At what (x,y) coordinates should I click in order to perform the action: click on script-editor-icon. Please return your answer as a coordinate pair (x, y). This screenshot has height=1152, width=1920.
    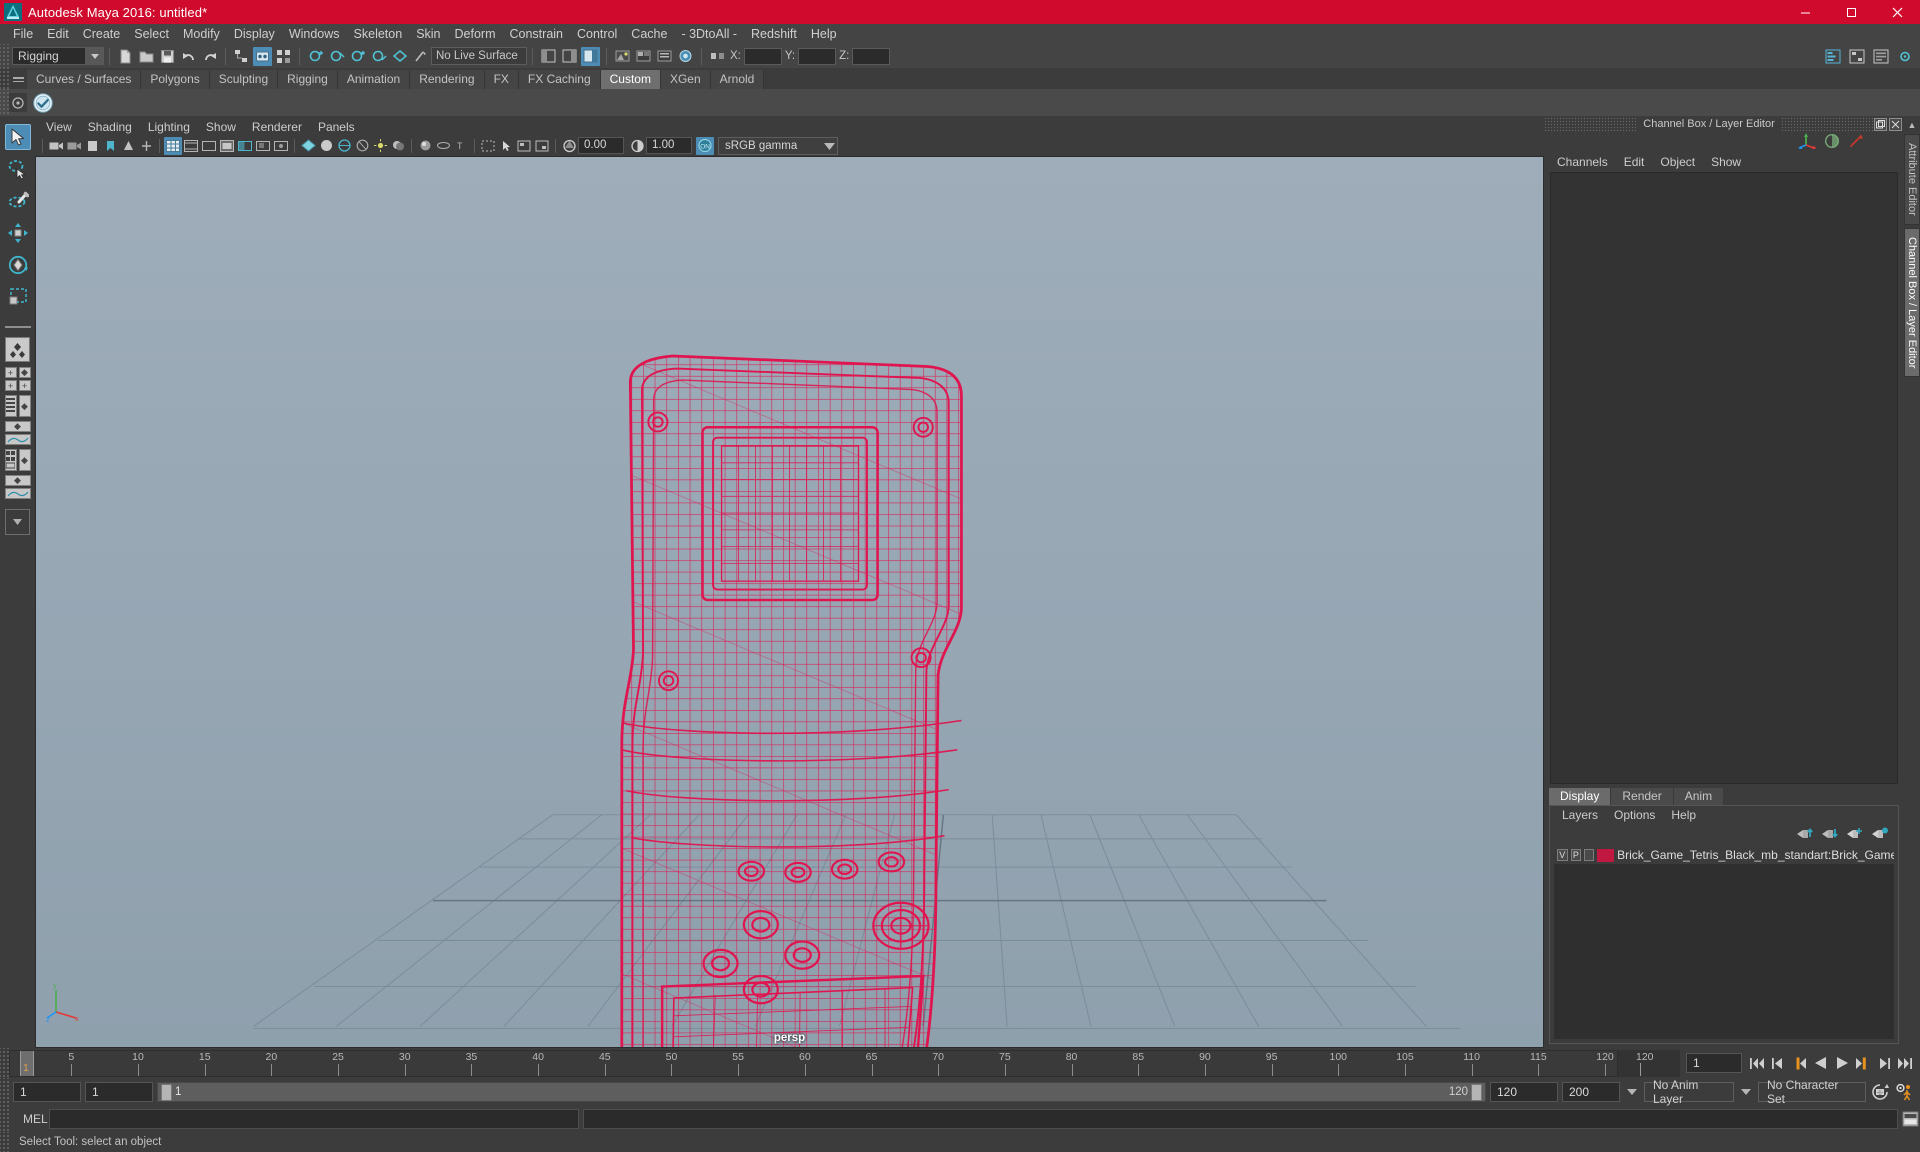
    Looking at the image, I should click on (1910, 1119).